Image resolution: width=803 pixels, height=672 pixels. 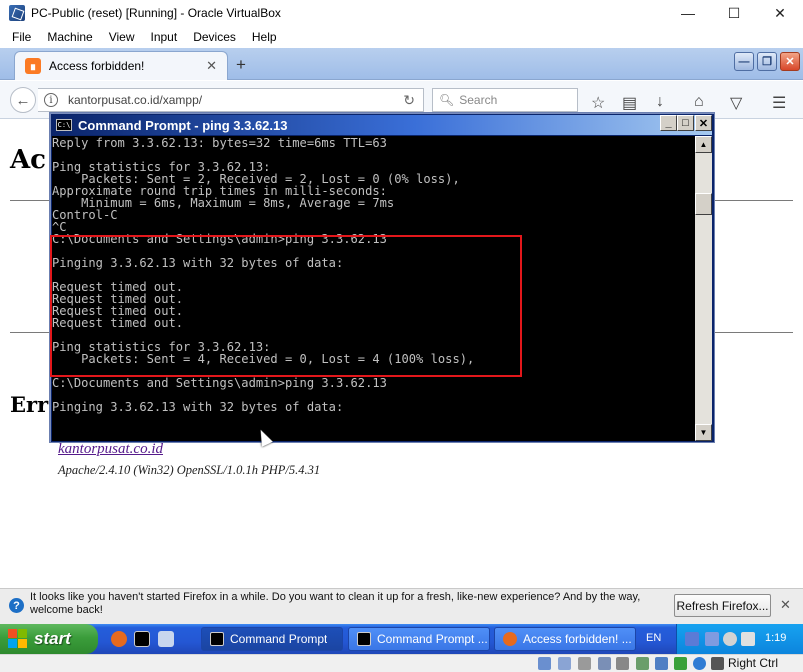 I want to click on url-text: kantorpusat.co.id/xampp/, so click(x=135, y=100).